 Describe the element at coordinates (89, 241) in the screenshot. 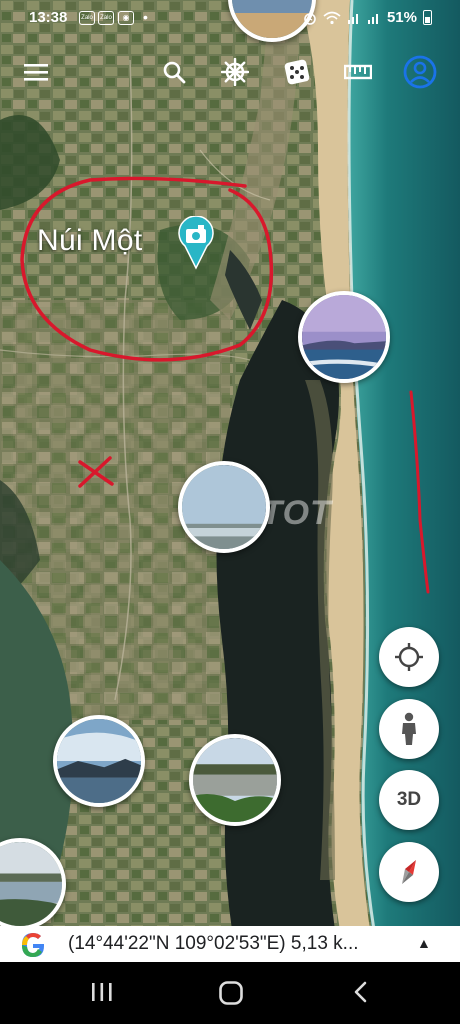

I see `place-label: Núi Một` at that location.